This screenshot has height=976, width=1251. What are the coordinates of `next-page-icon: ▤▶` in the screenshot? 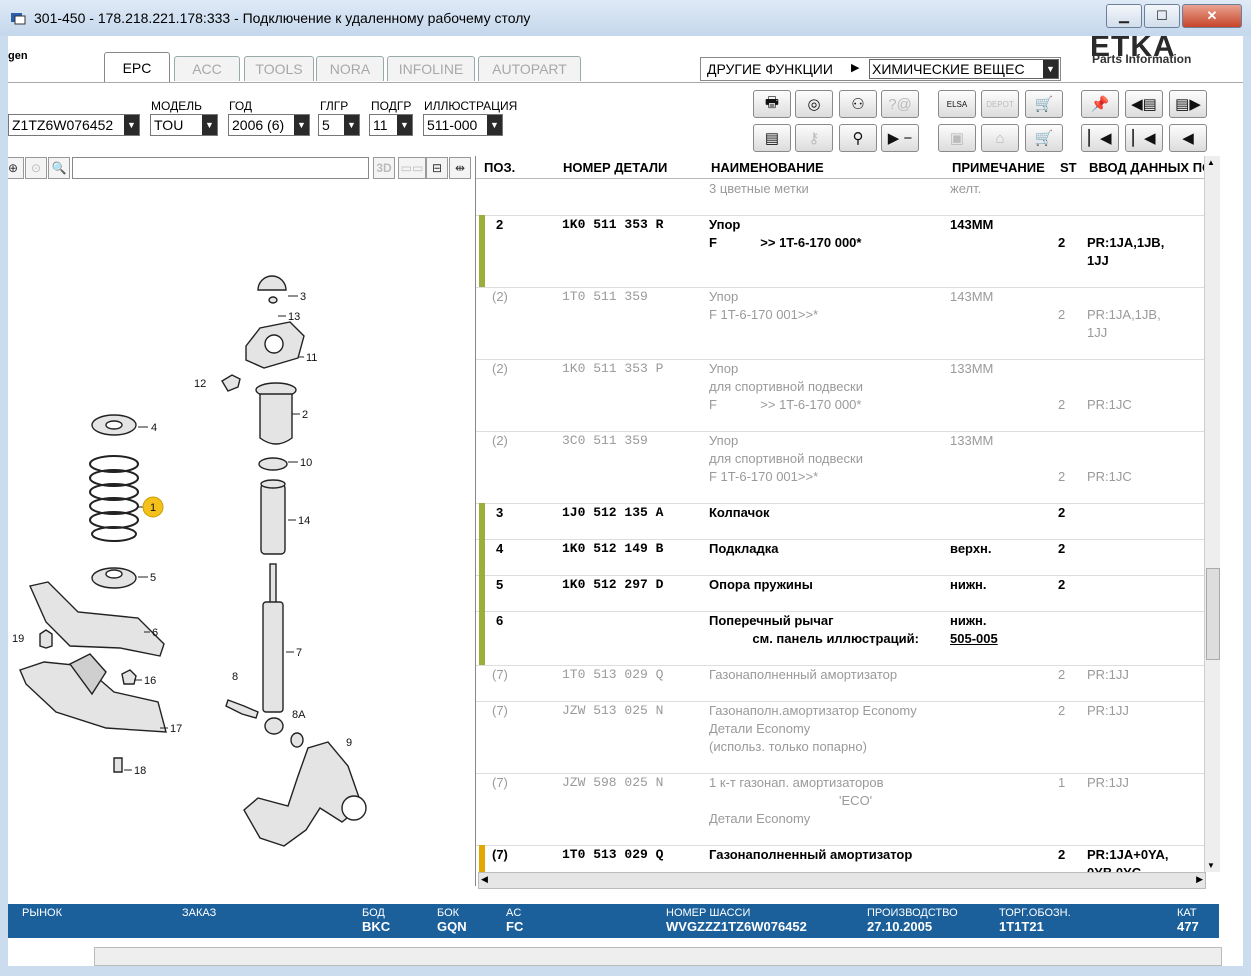 It's located at (1188, 104).